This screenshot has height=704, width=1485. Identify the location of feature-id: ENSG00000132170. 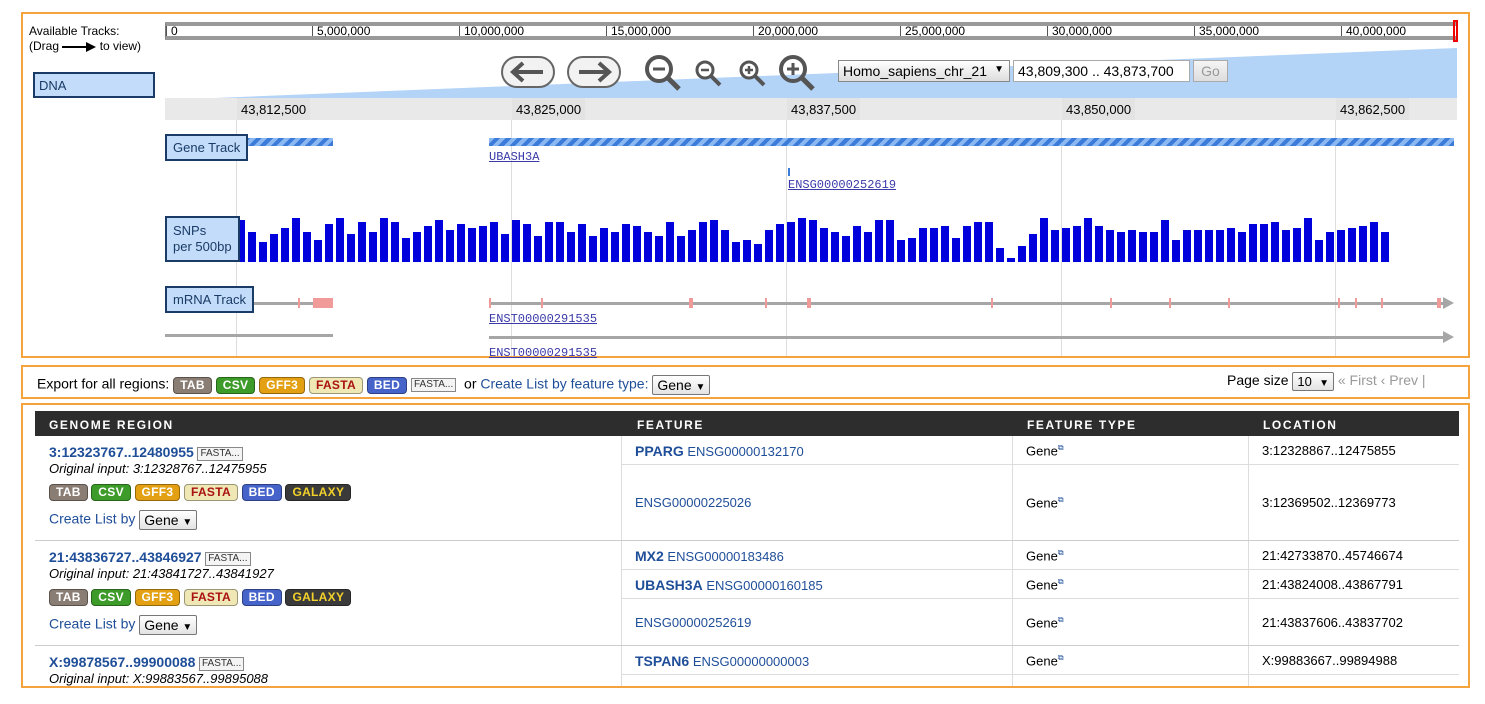
(745, 451).